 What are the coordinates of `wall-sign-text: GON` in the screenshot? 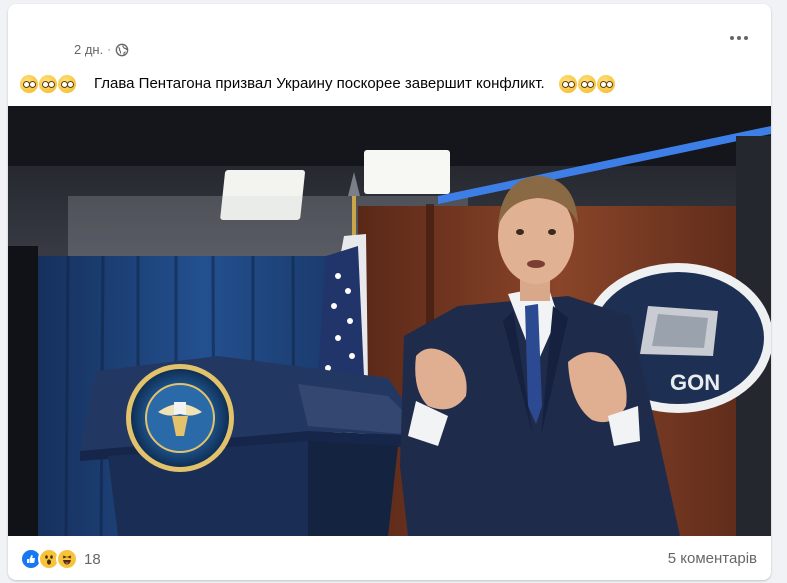 It's located at (695, 382).